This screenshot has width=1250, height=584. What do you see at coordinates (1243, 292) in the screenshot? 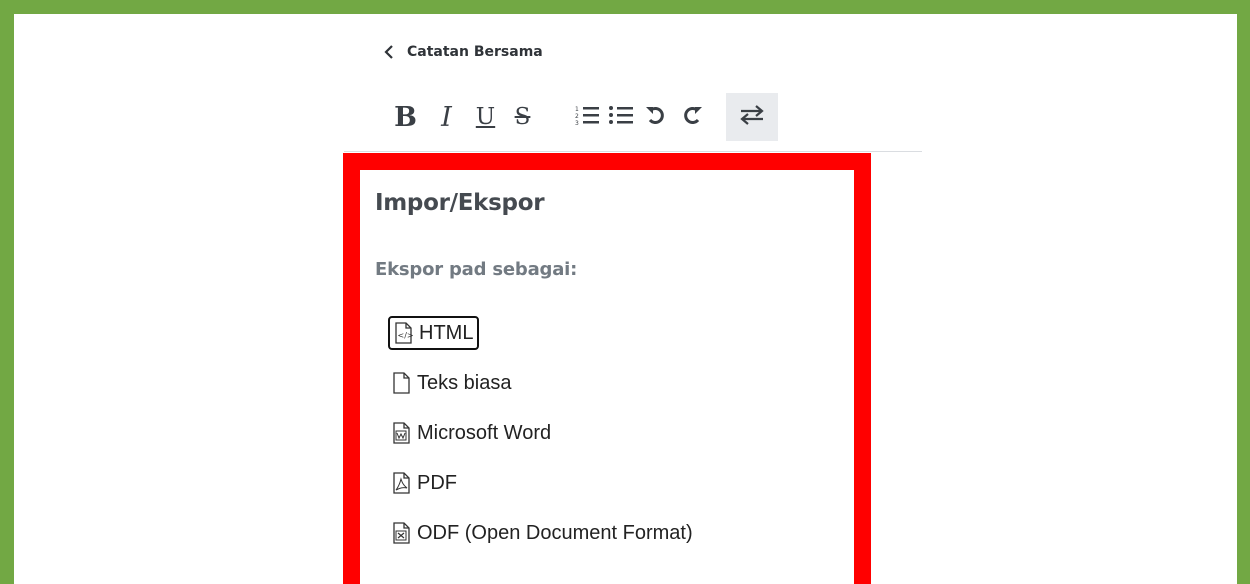
I see `frame-border-right` at bounding box center [1243, 292].